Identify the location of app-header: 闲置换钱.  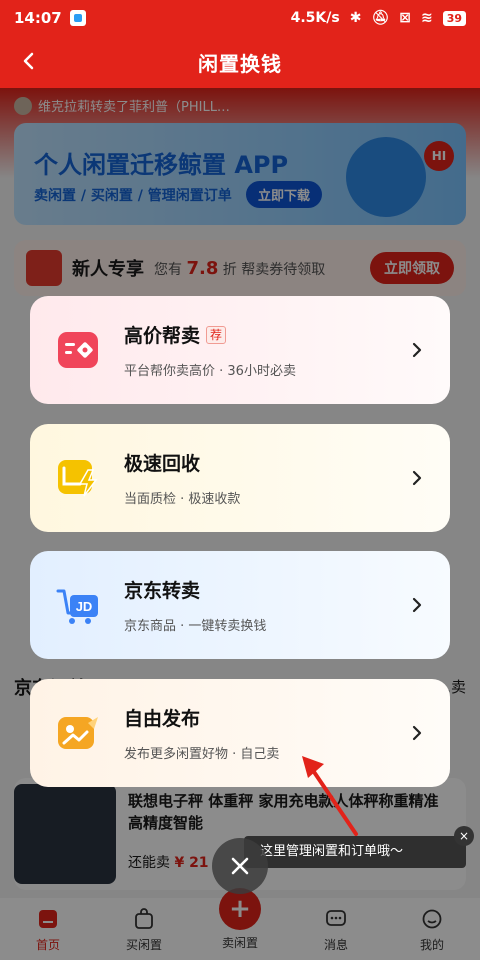
(240, 62).